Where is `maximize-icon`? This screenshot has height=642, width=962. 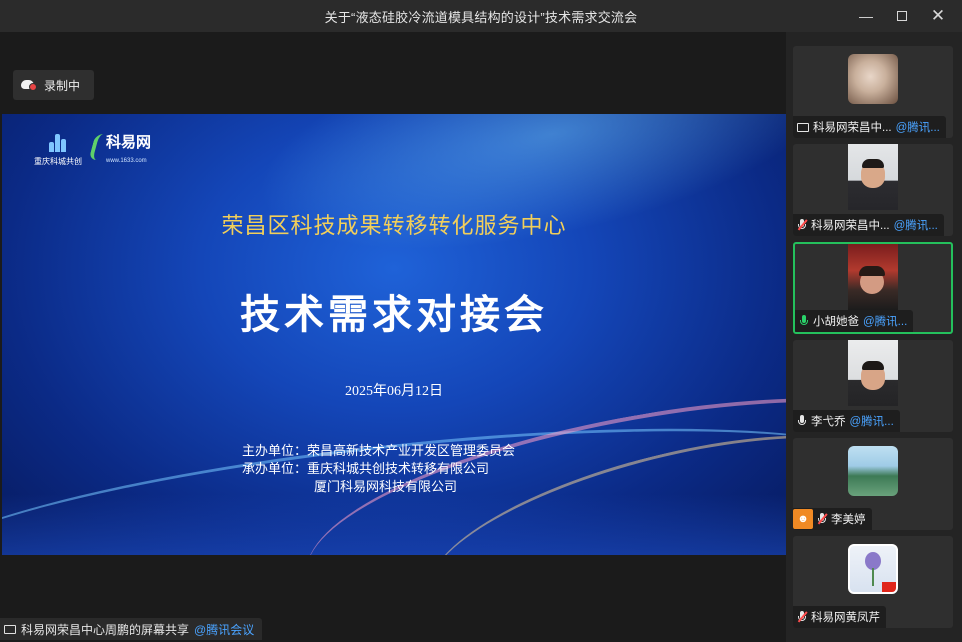
maximize-icon is located at coordinates (902, 16).